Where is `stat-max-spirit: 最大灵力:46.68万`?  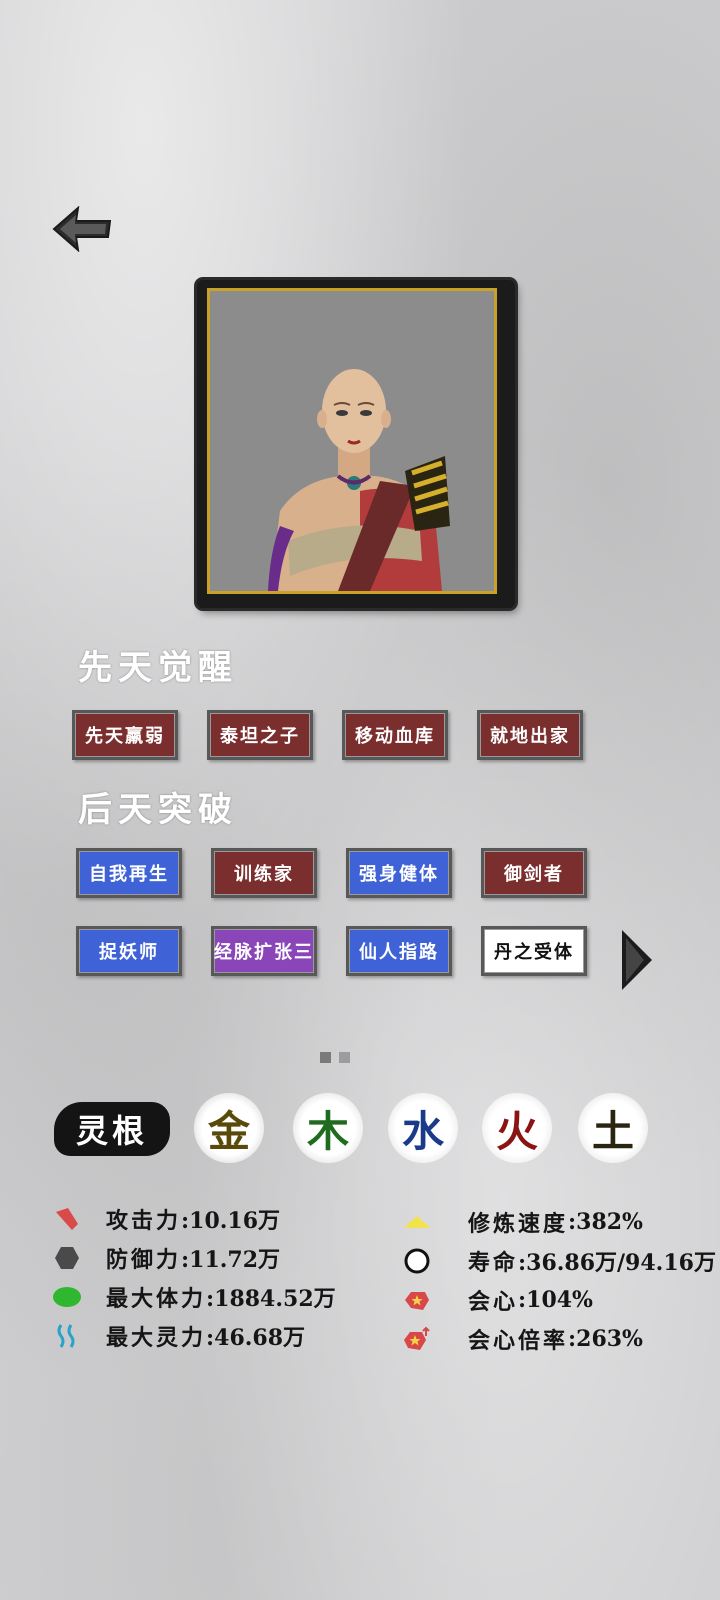 stat-max-spirit: 最大灵力:46.68万 is located at coordinates (178, 1336).